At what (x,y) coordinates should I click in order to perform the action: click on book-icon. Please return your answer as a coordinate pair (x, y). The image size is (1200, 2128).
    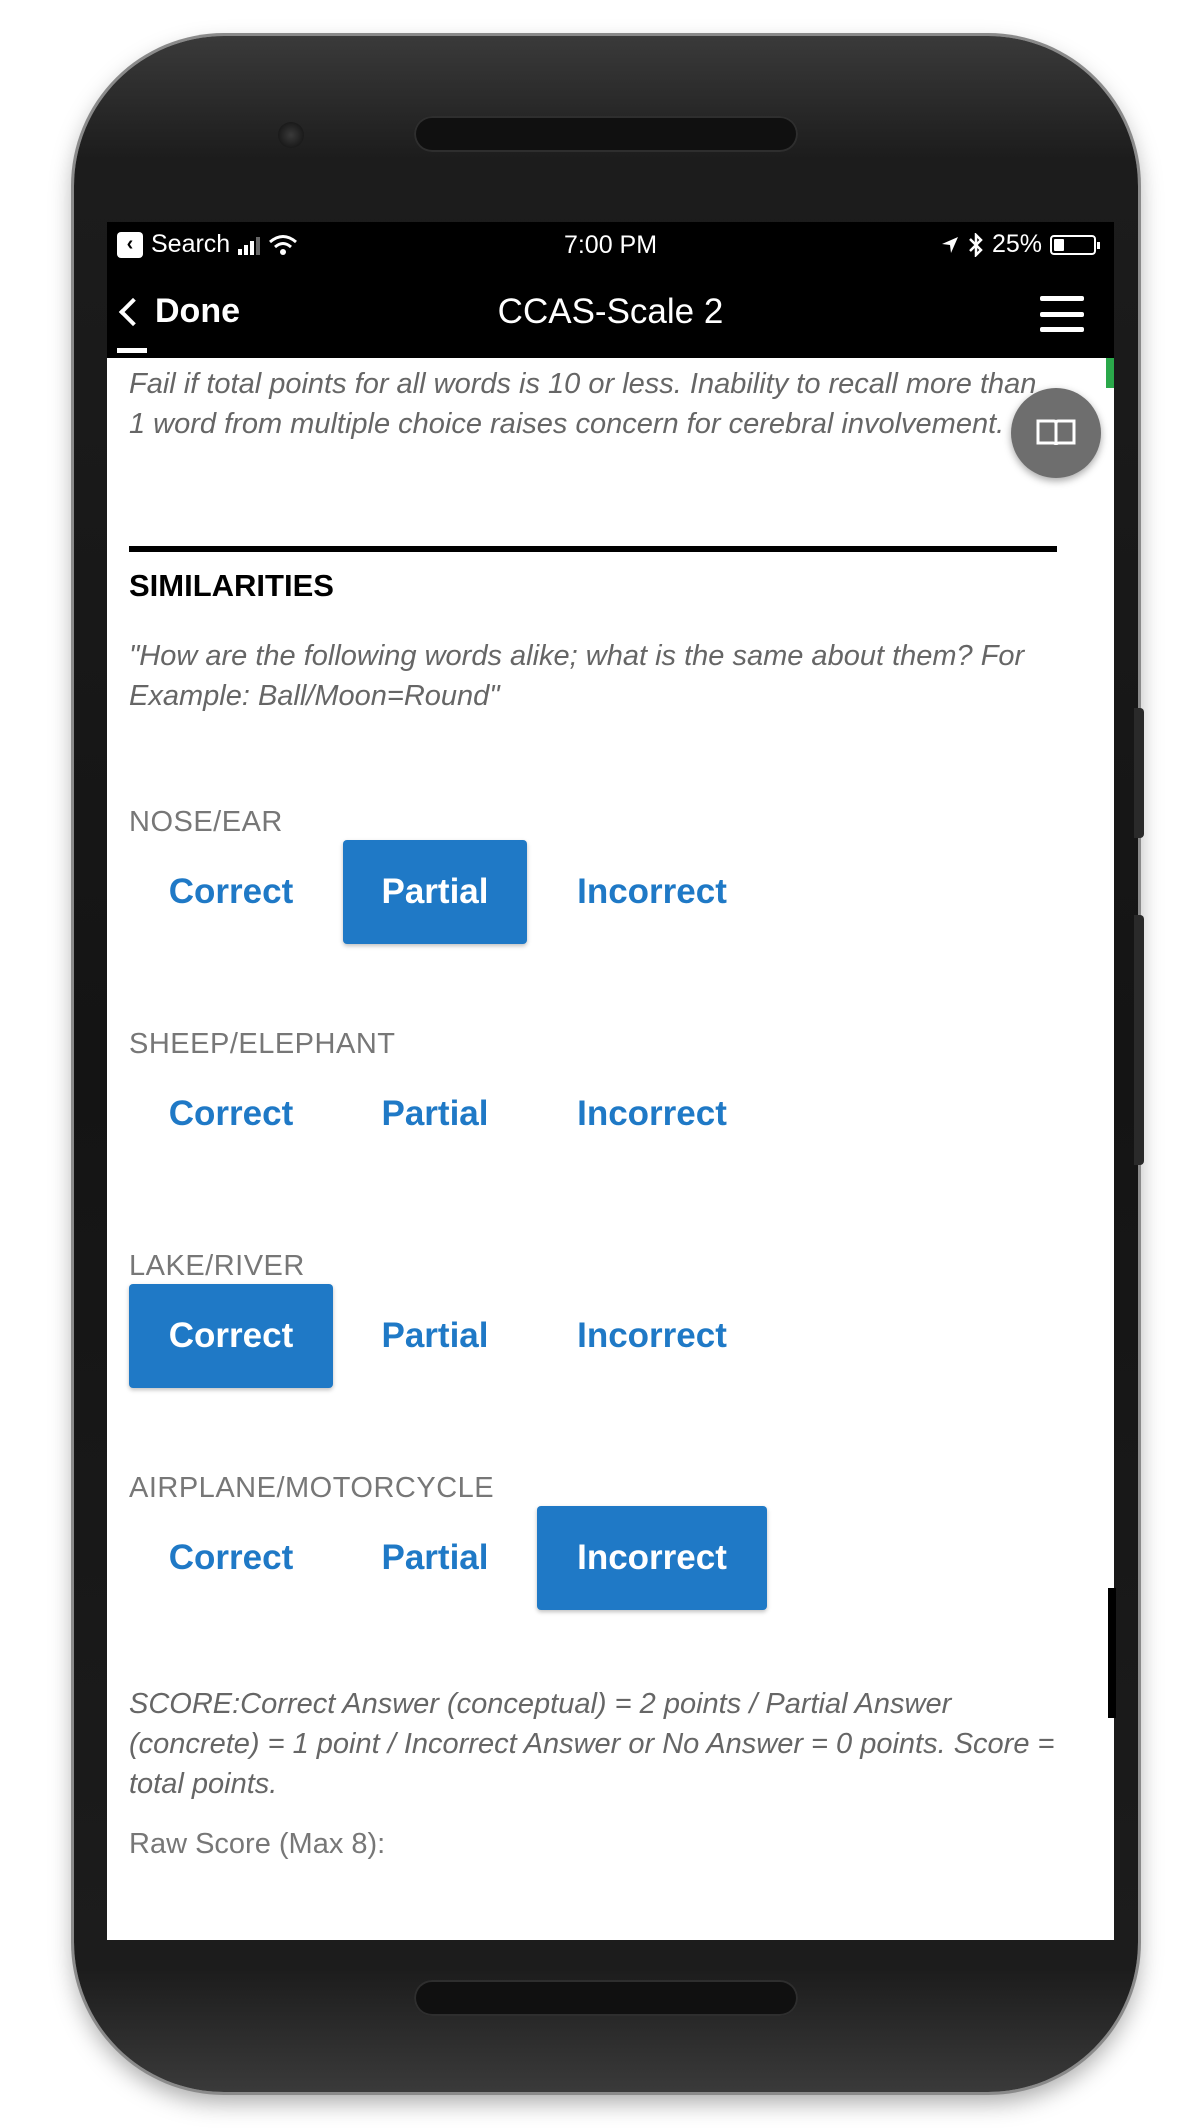
    Looking at the image, I should click on (1056, 432).